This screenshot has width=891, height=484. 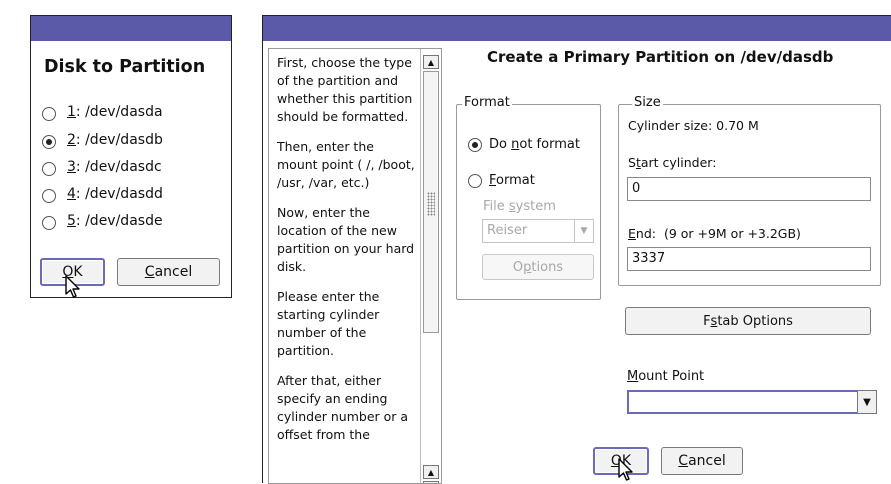 I want to click on mount-point-label: Mount Point, so click(x=666, y=376).